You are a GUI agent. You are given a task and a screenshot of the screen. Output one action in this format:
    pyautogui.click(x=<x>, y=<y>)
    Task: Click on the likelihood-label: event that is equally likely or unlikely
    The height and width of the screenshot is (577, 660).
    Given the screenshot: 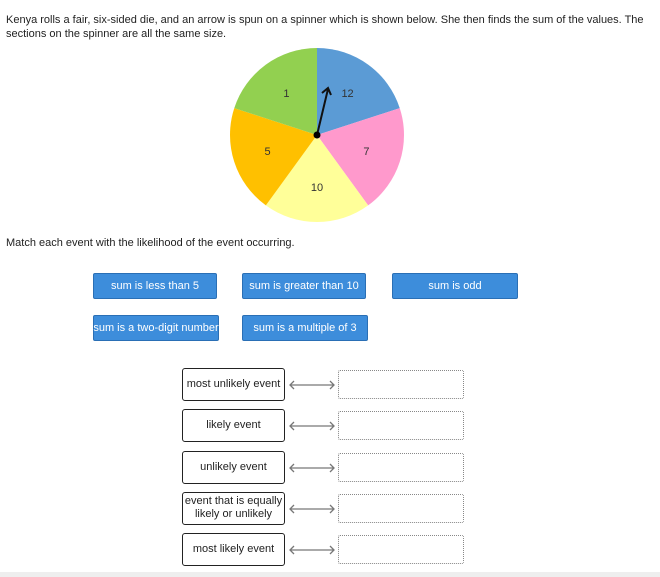 What is the action you would take?
    pyautogui.click(x=233, y=508)
    